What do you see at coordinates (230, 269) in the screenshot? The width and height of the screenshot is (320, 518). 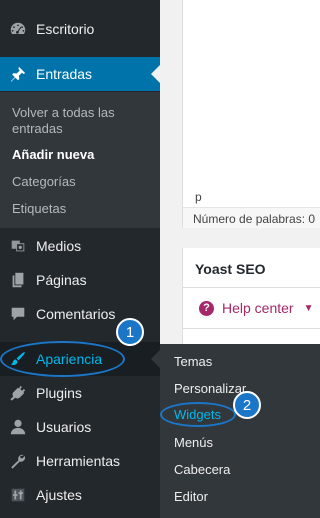 I see `yoast-title: Yoast SEO` at bounding box center [230, 269].